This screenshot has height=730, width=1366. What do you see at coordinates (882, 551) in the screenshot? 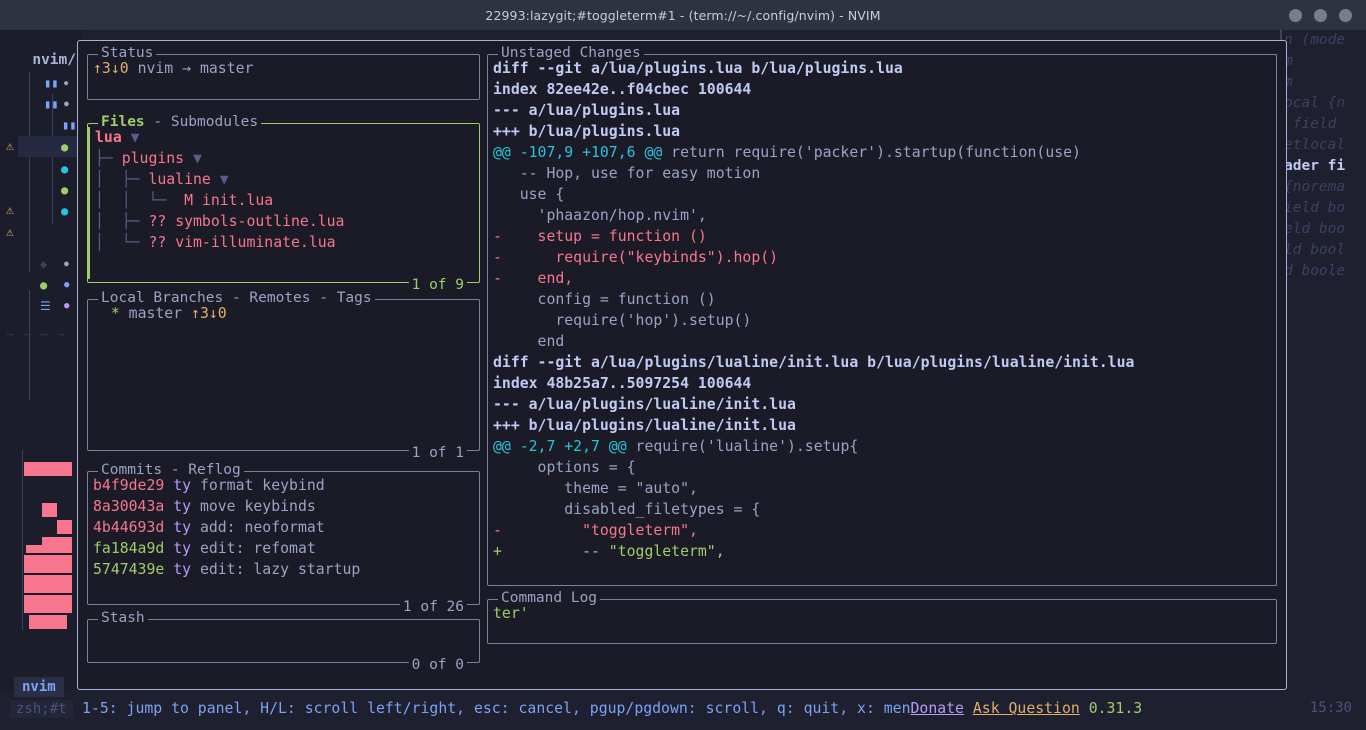
I see `diff-line: + -- "toggleterm",` at bounding box center [882, 551].